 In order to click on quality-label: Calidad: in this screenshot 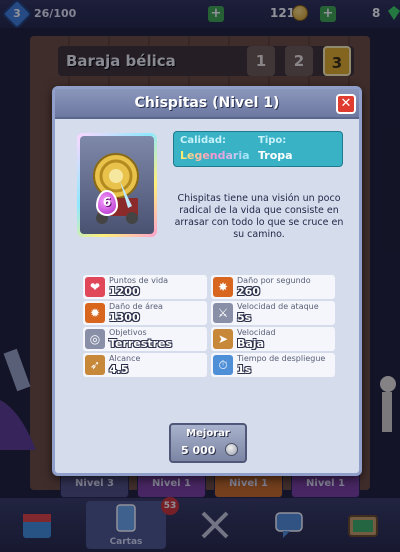, I will do `click(203, 140)`.